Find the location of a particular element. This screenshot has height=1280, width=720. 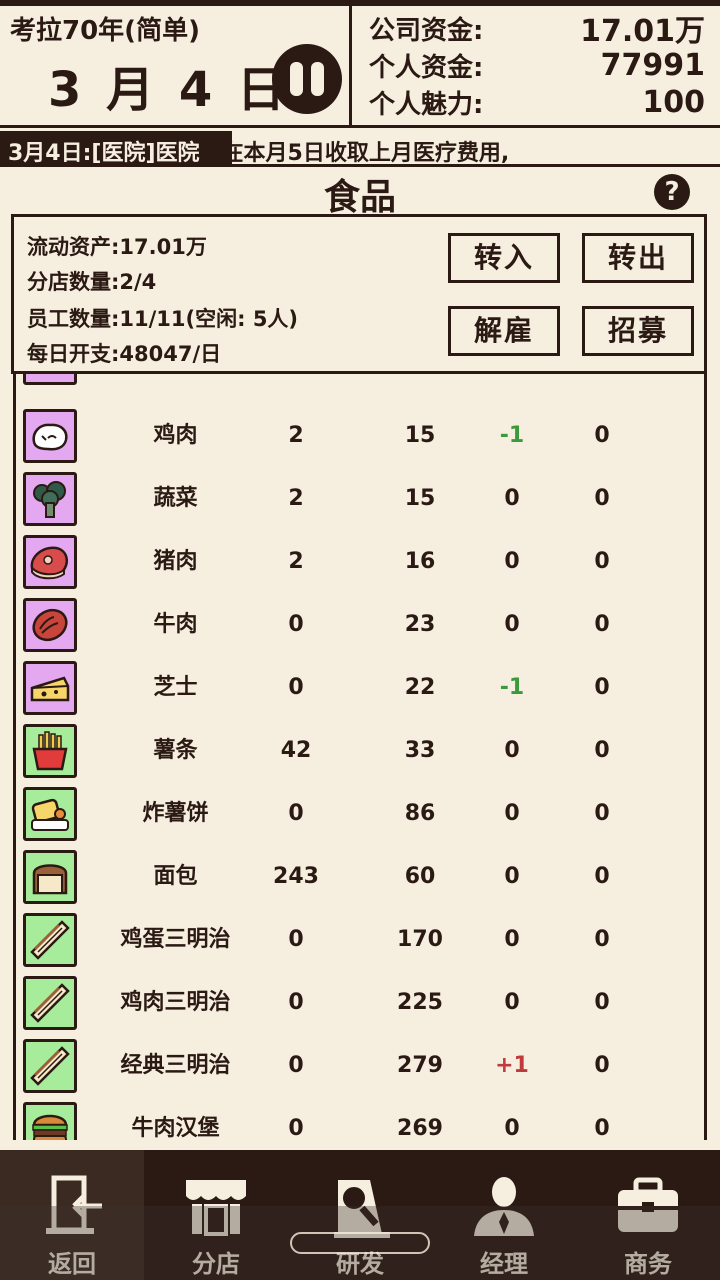

staff-count: 员工数量:11/11(空闲: 5人) is located at coordinates (163, 319).